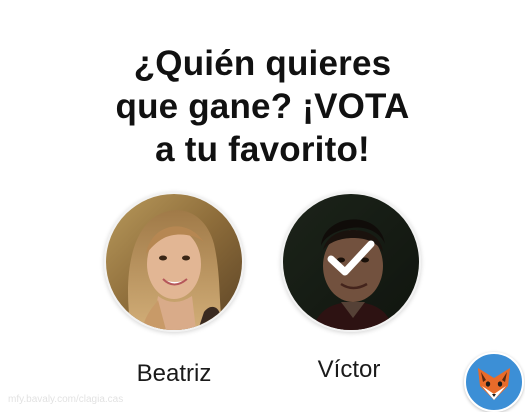 The image size is (525, 412). Describe the element at coordinates (174, 373) in the screenshot. I see `candidate-name-beatriz: Beatriz` at that location.